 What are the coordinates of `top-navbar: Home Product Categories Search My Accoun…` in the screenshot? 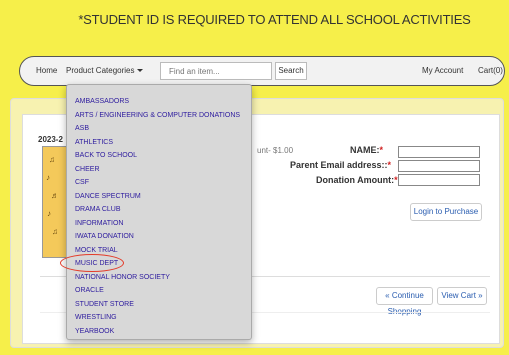 It's located at (262, 71).